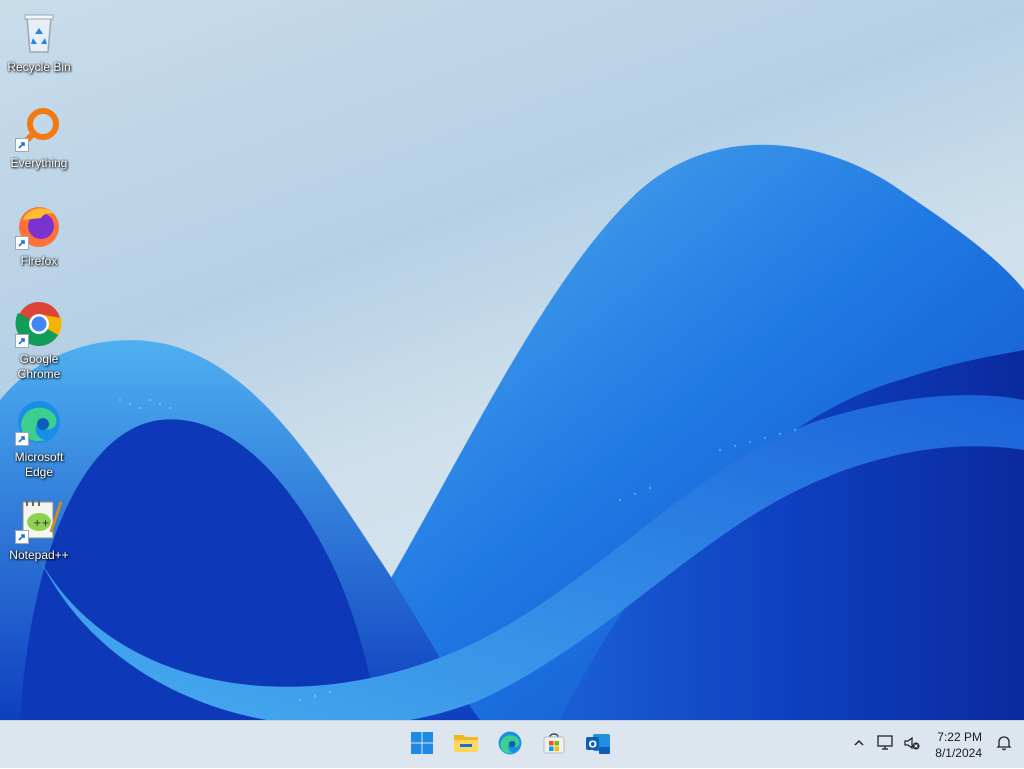 Image resolution: width=1024 pixels, height=769 pixels. What do you see at coordinates (39, 226) in the screenshot?
I see `firefox-icon` at bounding box center [39, 226].